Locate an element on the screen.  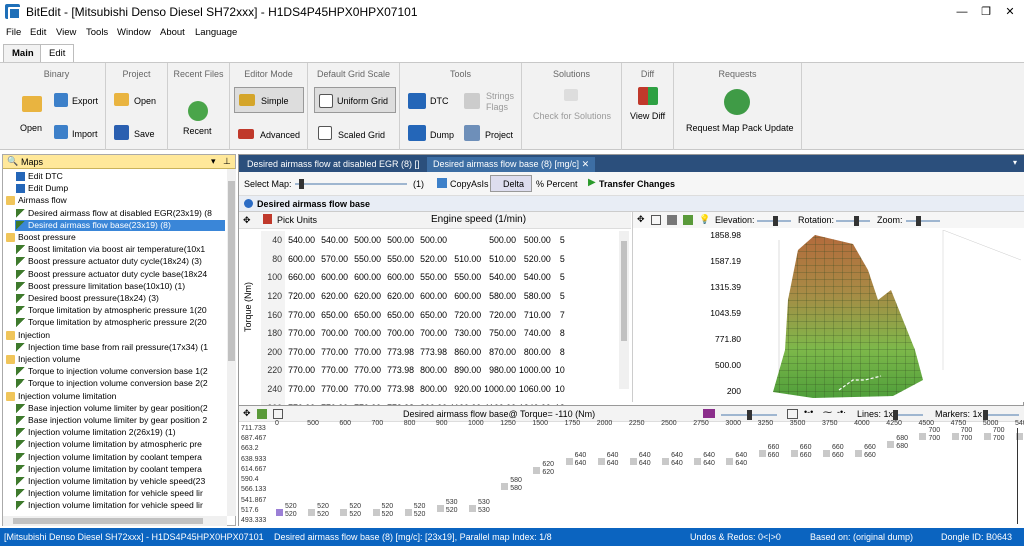
lines-slider is located at coordinates (908, 415).